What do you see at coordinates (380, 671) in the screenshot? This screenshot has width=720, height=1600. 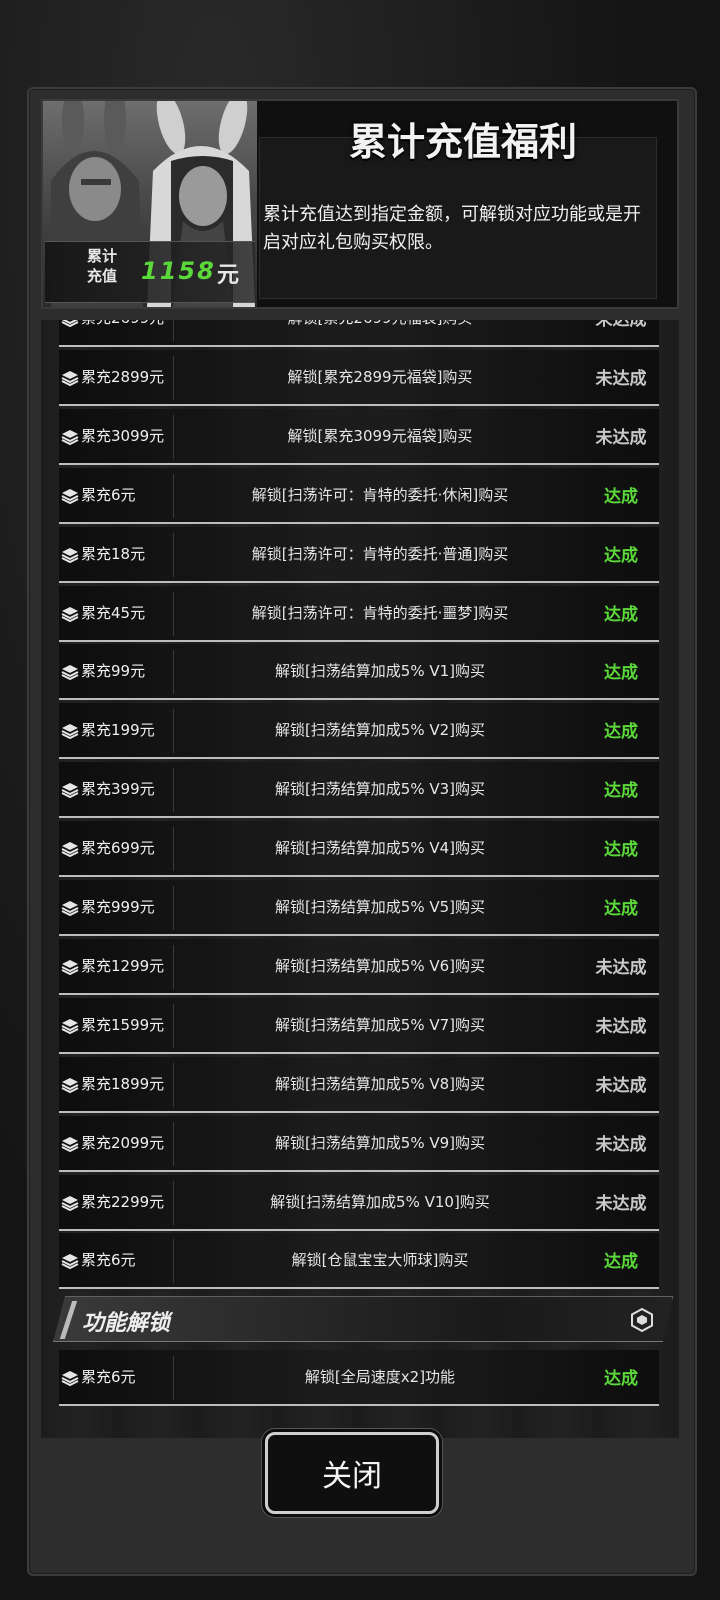 I see `row-reward: 解锁[扫荡结算加成5% V1]购买` at bounding box center [380, 671].